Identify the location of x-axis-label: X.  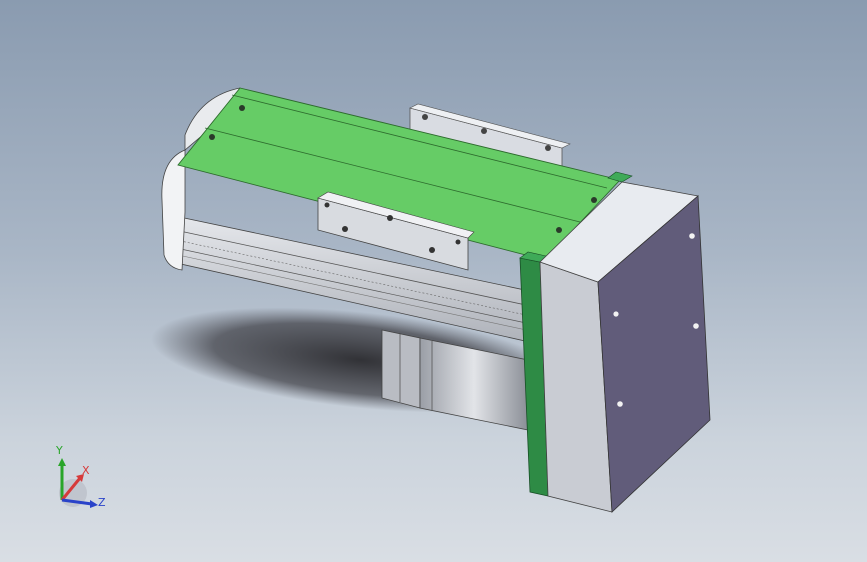
(86, 470).